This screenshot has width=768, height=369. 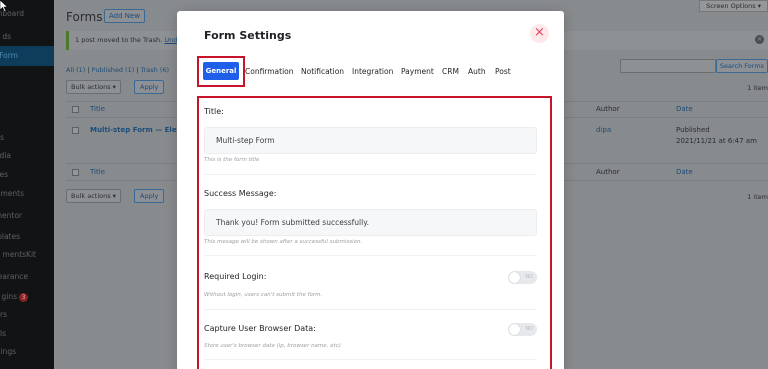 I want to click on bulk-actions-select-top: Bulk actions ▾, so click(x=93, y=87).